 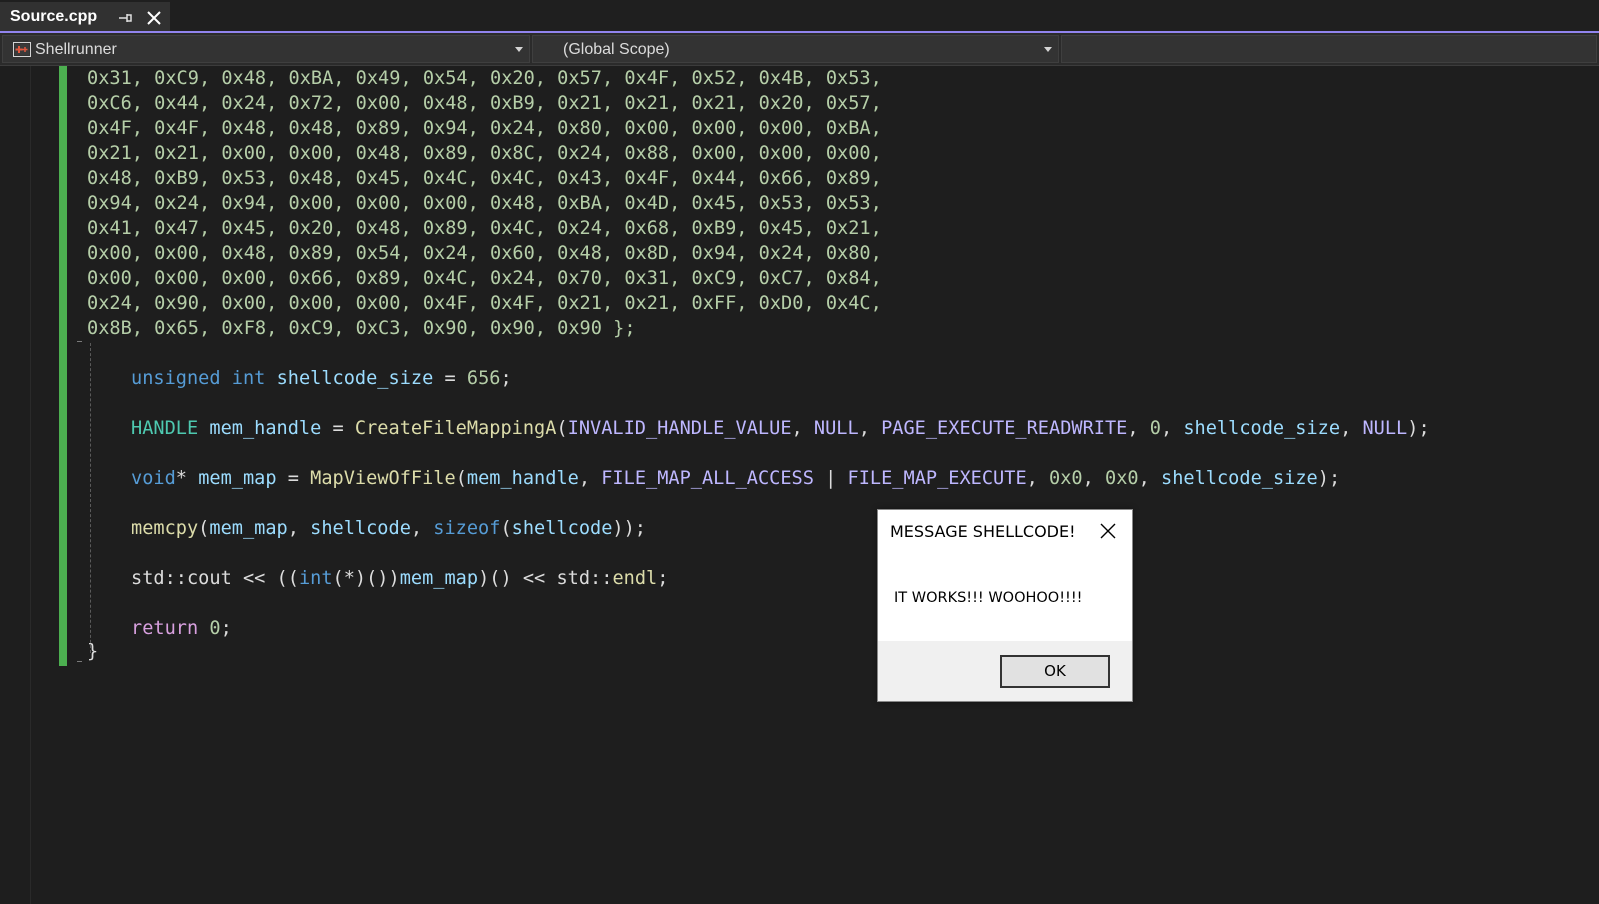 I want to click on function: memcpy, so click(x=165, y=528).